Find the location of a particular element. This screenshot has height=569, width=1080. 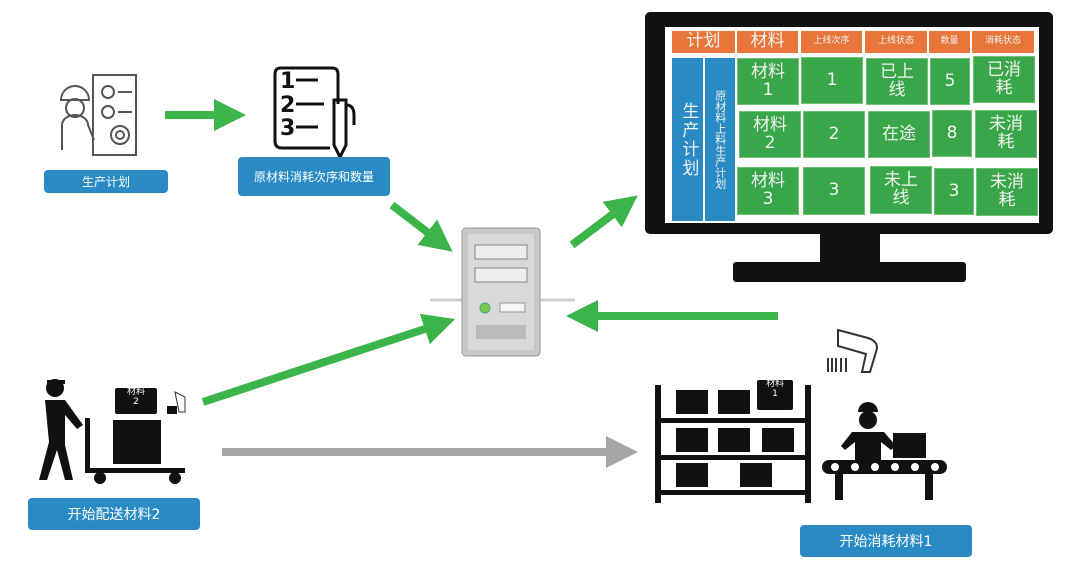

row1-material: 材料 1 is located at coordinates (768, 81).